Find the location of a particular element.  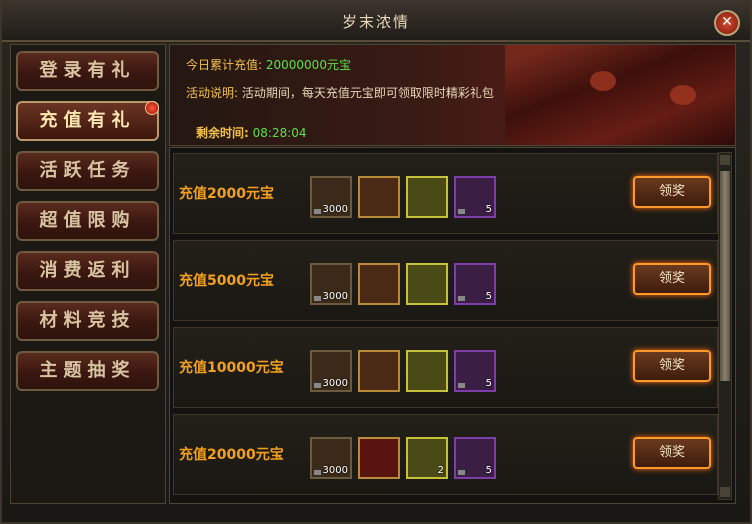

reward-row: 充值10000元宝 3000 5 领奖 is located at coordinates (445, 367).